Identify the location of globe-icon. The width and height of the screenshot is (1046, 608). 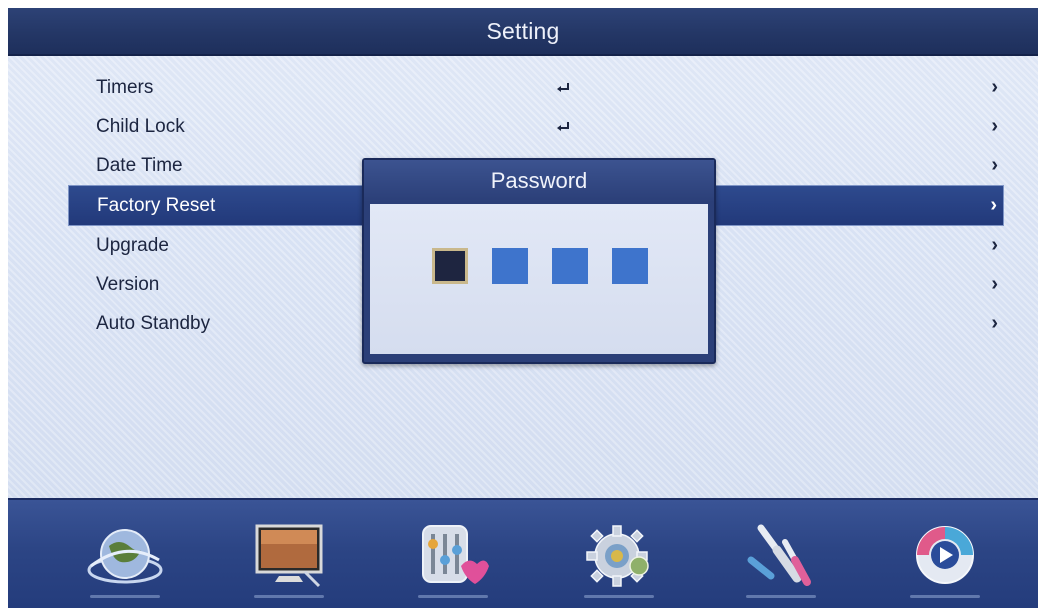
(125, 556).